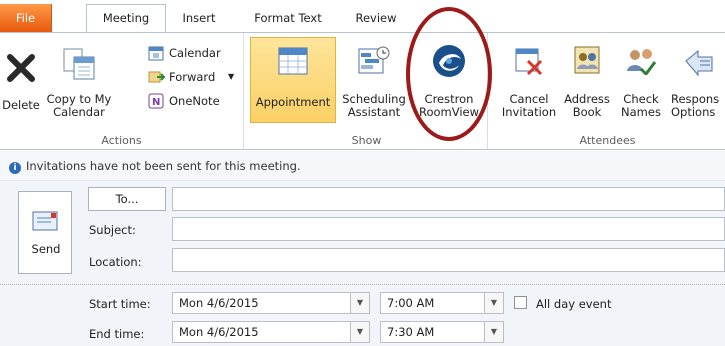  I want to click on end-time-dropdown: 7:30 AM, so click(433, 332).